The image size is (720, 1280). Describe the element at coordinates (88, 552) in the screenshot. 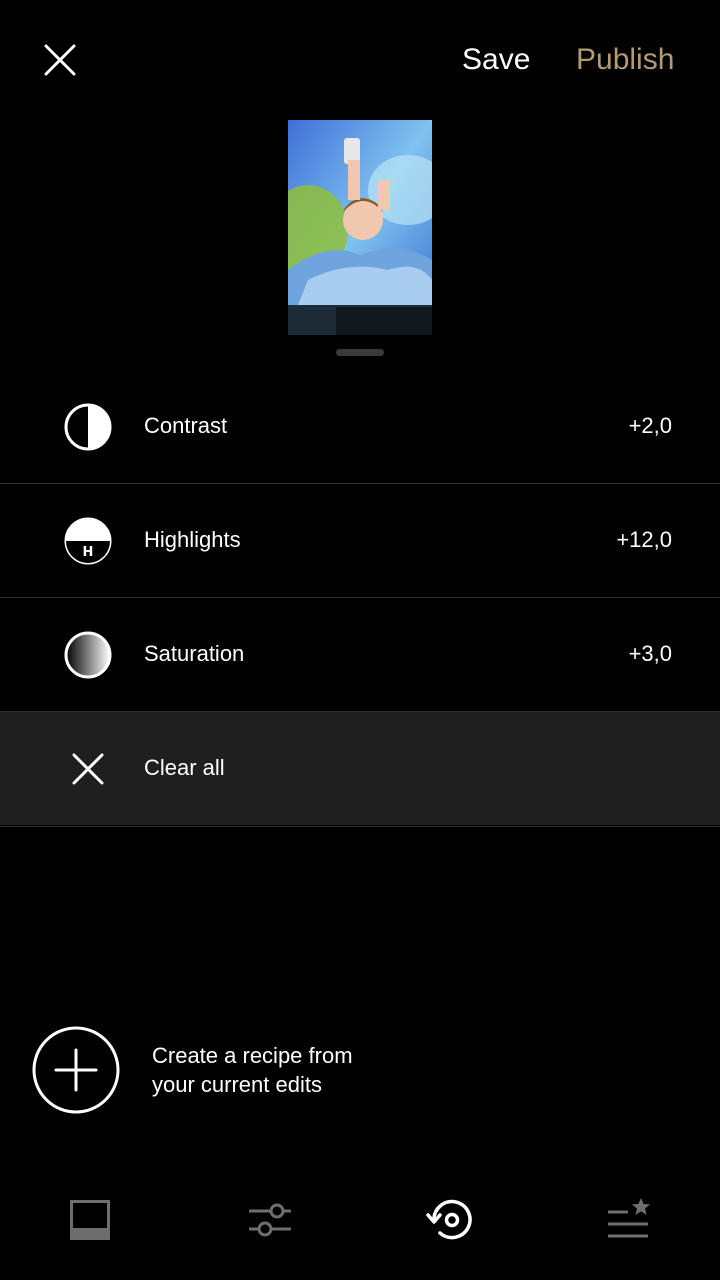

I see `svg-text: H` at that location.